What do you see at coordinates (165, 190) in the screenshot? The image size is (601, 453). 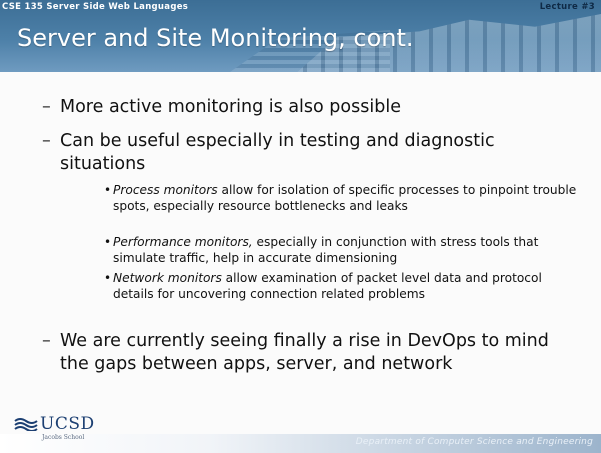 I see `sub-bullet-term: Process monitors` at bounding box center [165, 190].